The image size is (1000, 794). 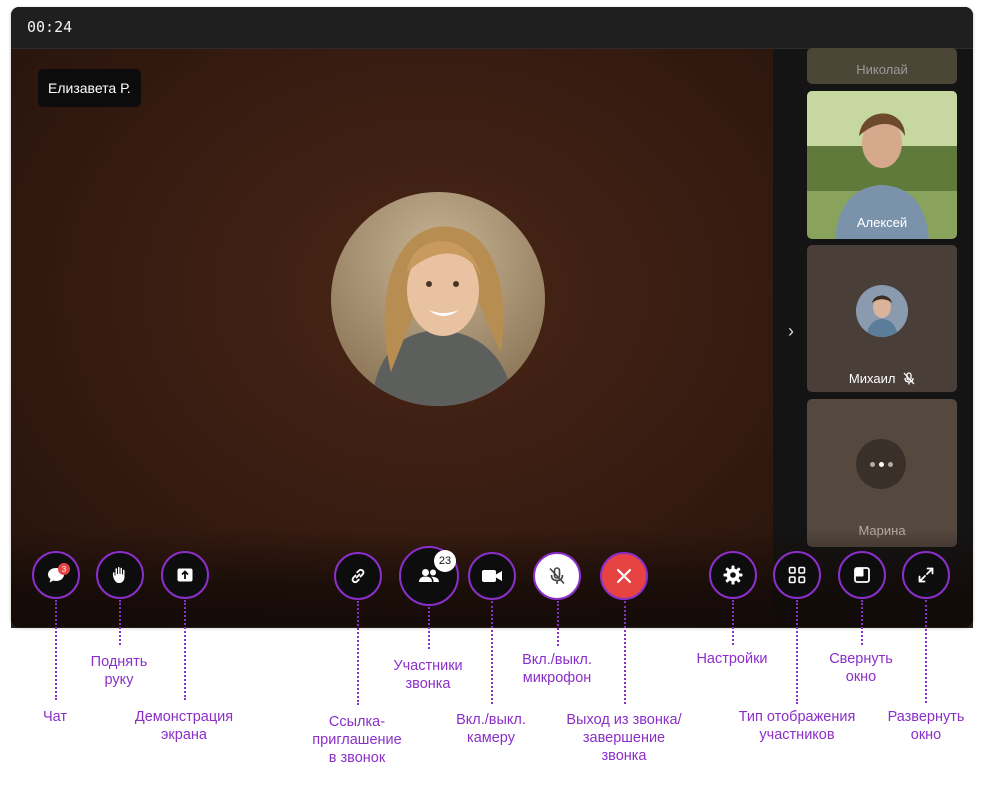 I want to click on gear-icon, so click(x=733, y=575).